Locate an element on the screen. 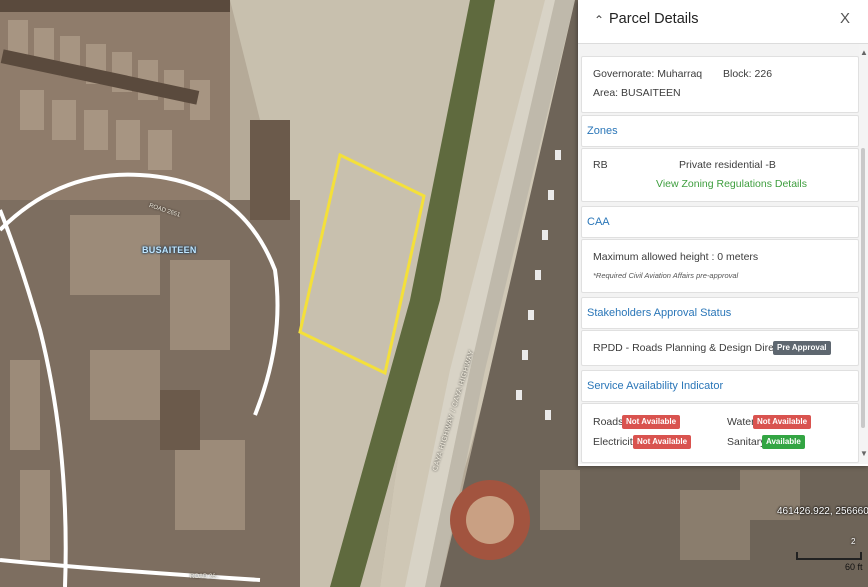 Image resolution: width=868 pixels, height=587 pixels. zone-code: RB is located at coordinates (600, 165).